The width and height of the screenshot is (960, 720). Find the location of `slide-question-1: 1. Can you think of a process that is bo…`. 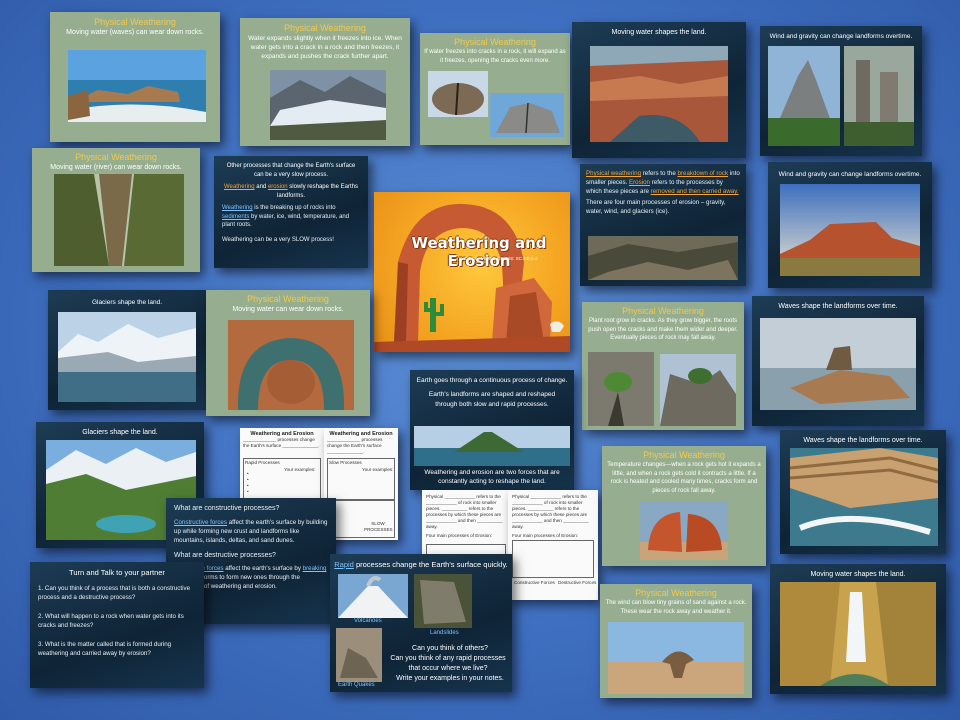

slide-question-1: 1. Can you think of a process that is bo… is located at coordinates (114, 593).